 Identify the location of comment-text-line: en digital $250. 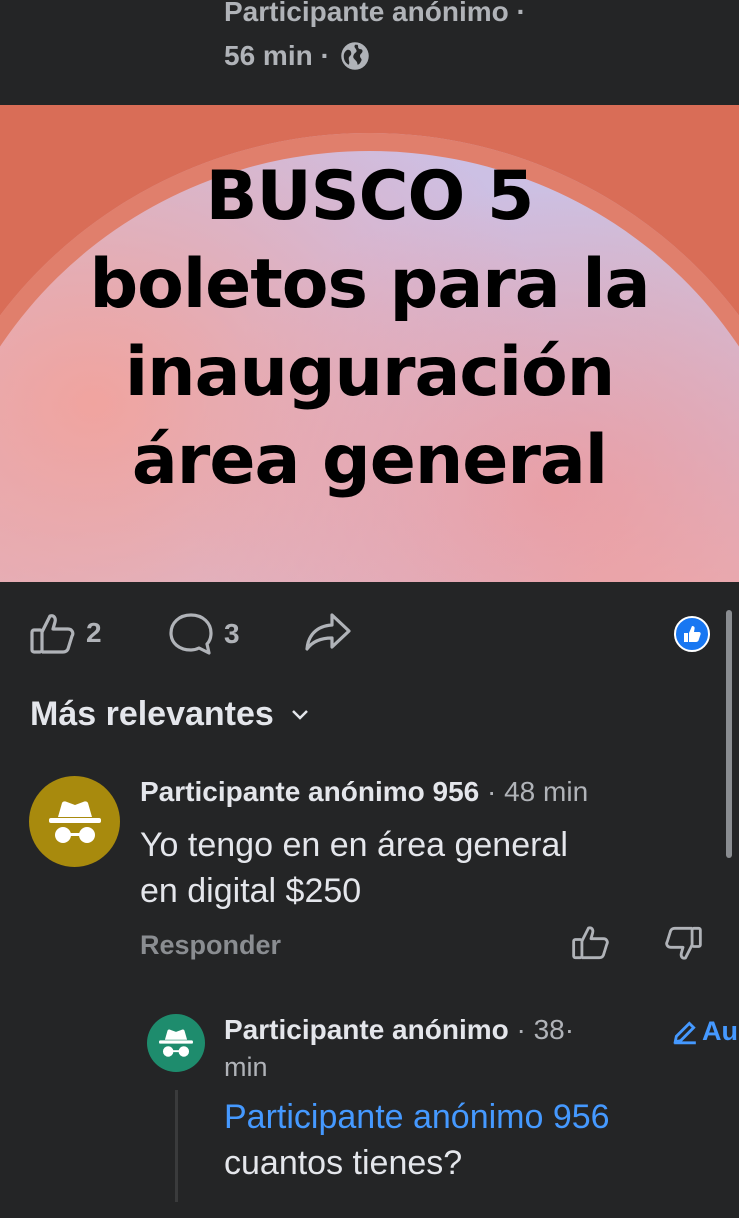
(251, 891).